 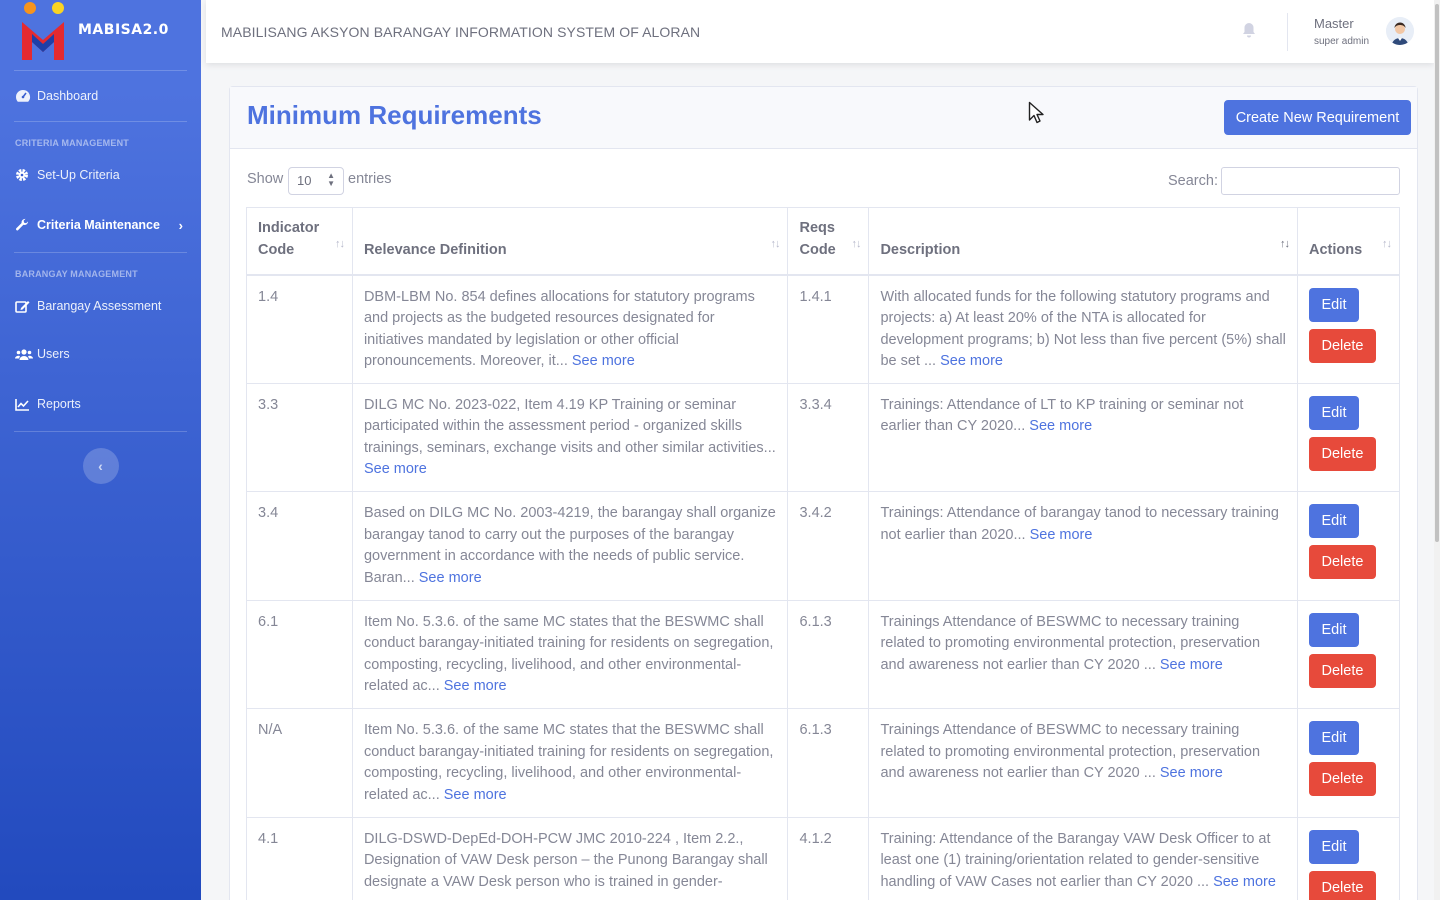 What do you see at coordinates (100, 96) in the screenshot?
I see `sidebar-item-dashboard: Dashboard` at bounding box center [100, 96].